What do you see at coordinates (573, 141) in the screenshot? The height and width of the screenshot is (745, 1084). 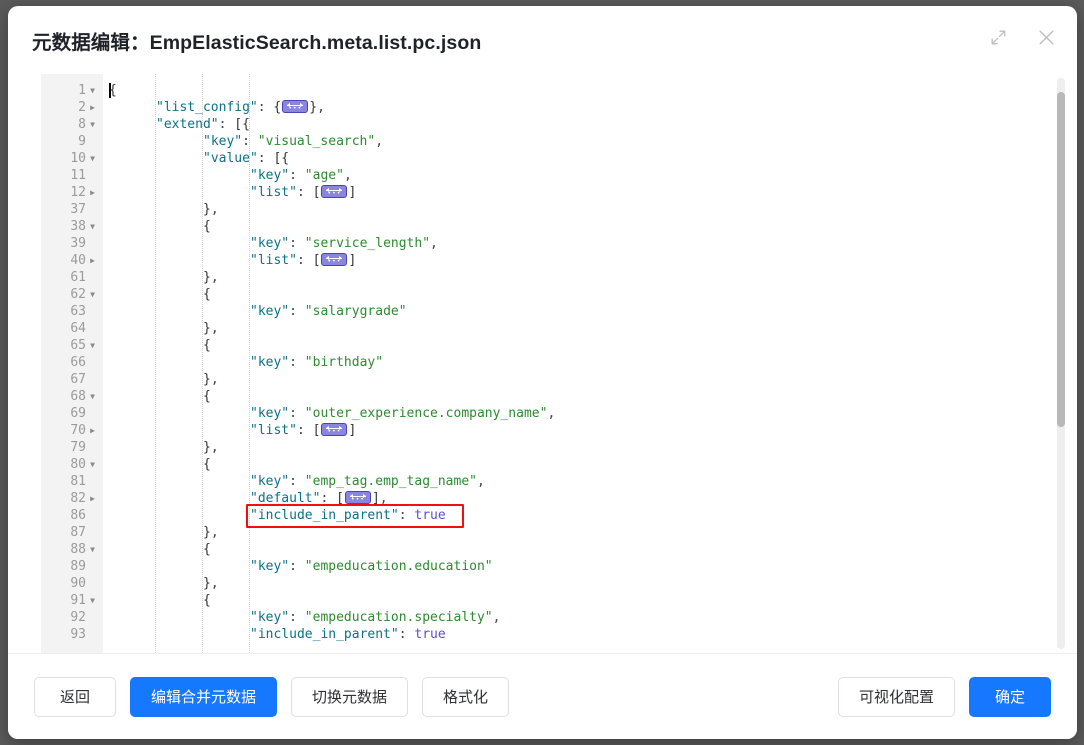 I see `code-line: "key": "visual_search",` at bounding box center [573, 141].